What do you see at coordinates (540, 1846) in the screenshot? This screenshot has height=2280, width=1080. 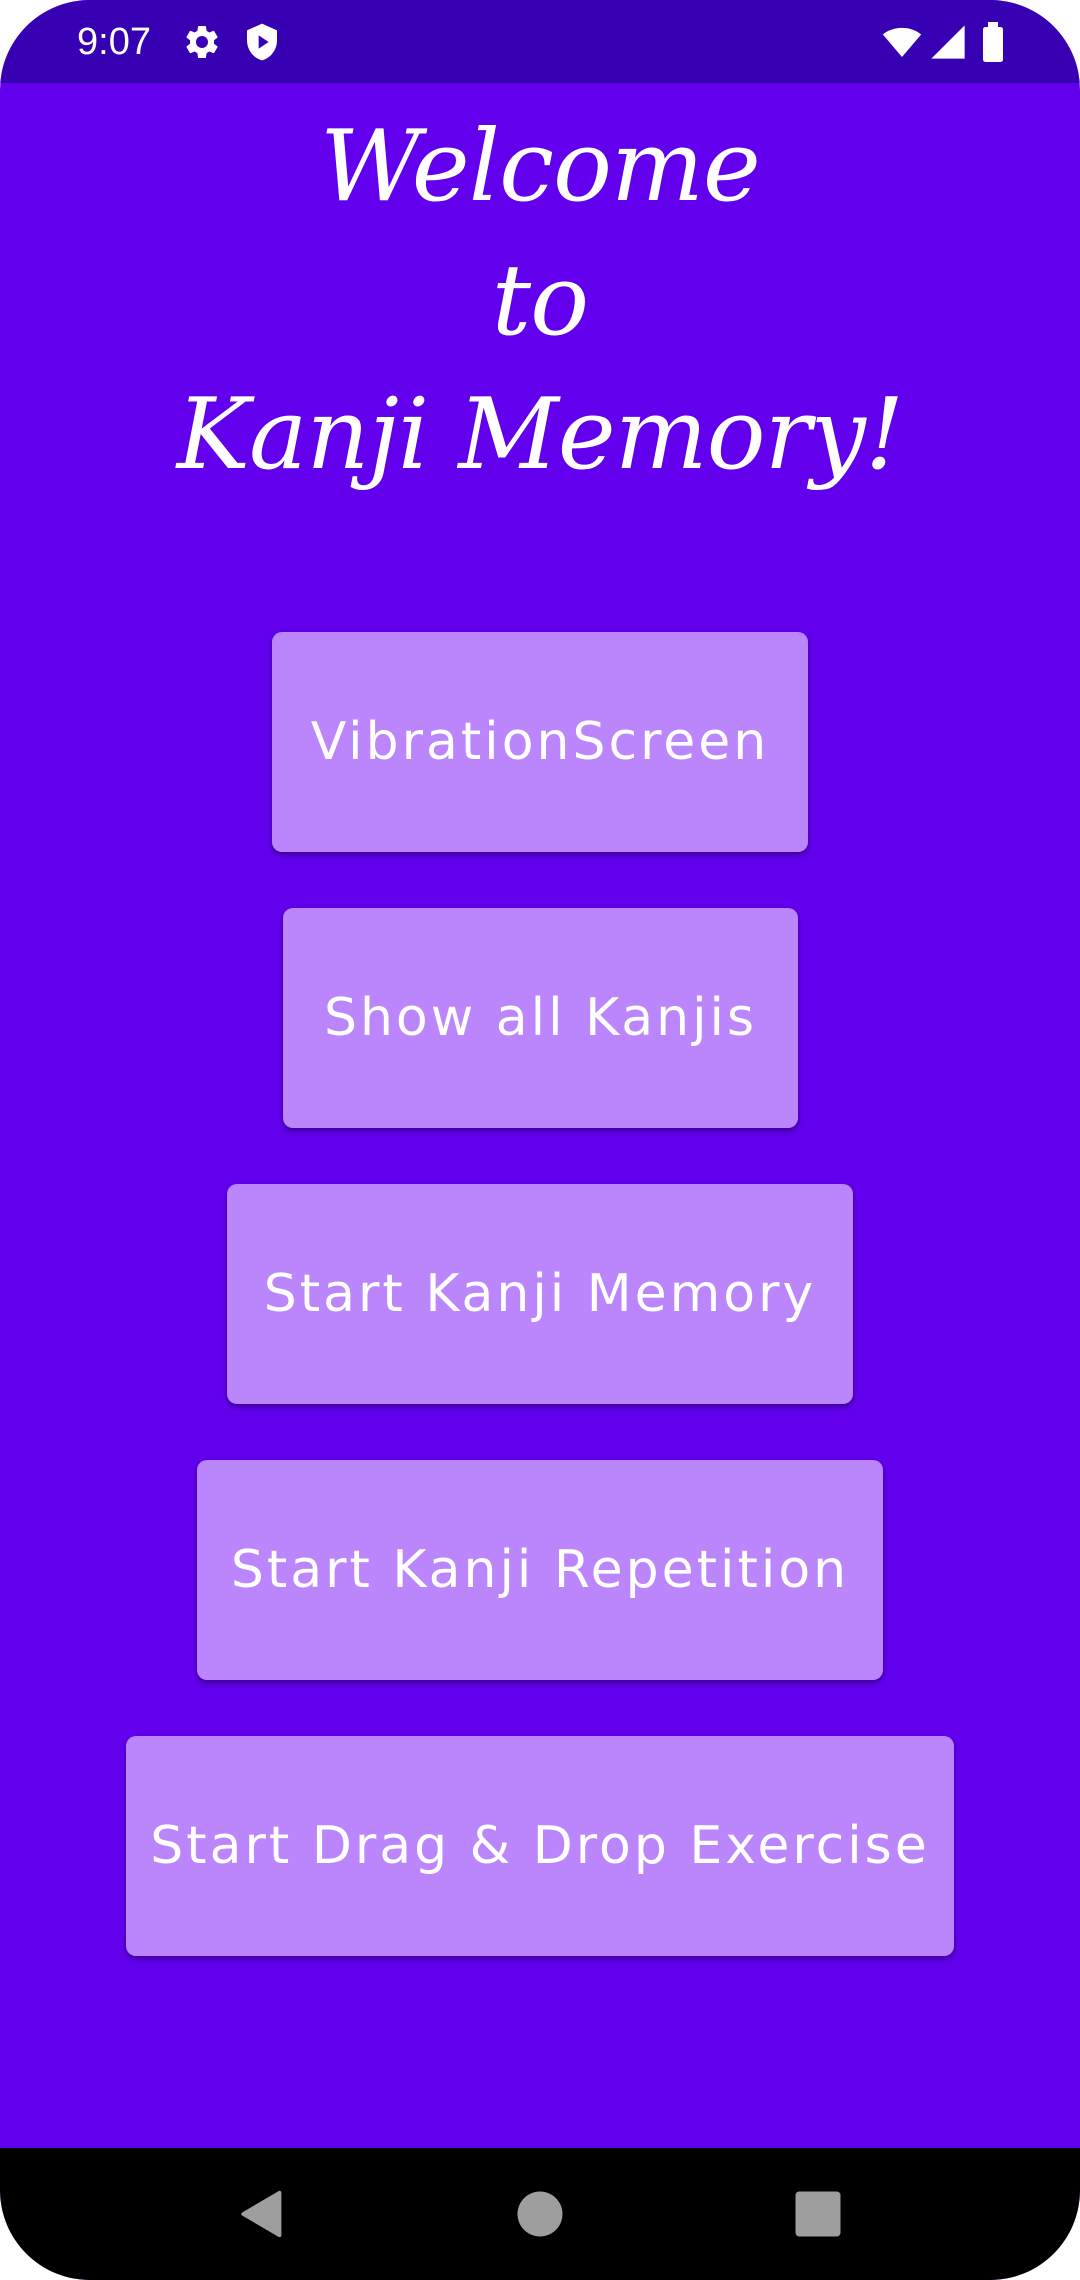 I see `start-drag-drop-exercise-button: Start Drag & Drop Exercise` at bounding box center [540, 1846].